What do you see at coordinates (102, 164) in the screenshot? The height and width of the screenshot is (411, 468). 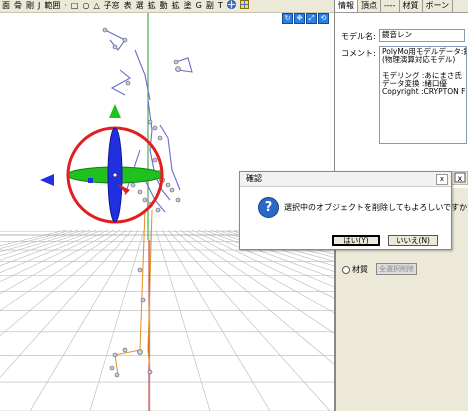 I see `transform-gizmo` at bounding box center [102, 164].